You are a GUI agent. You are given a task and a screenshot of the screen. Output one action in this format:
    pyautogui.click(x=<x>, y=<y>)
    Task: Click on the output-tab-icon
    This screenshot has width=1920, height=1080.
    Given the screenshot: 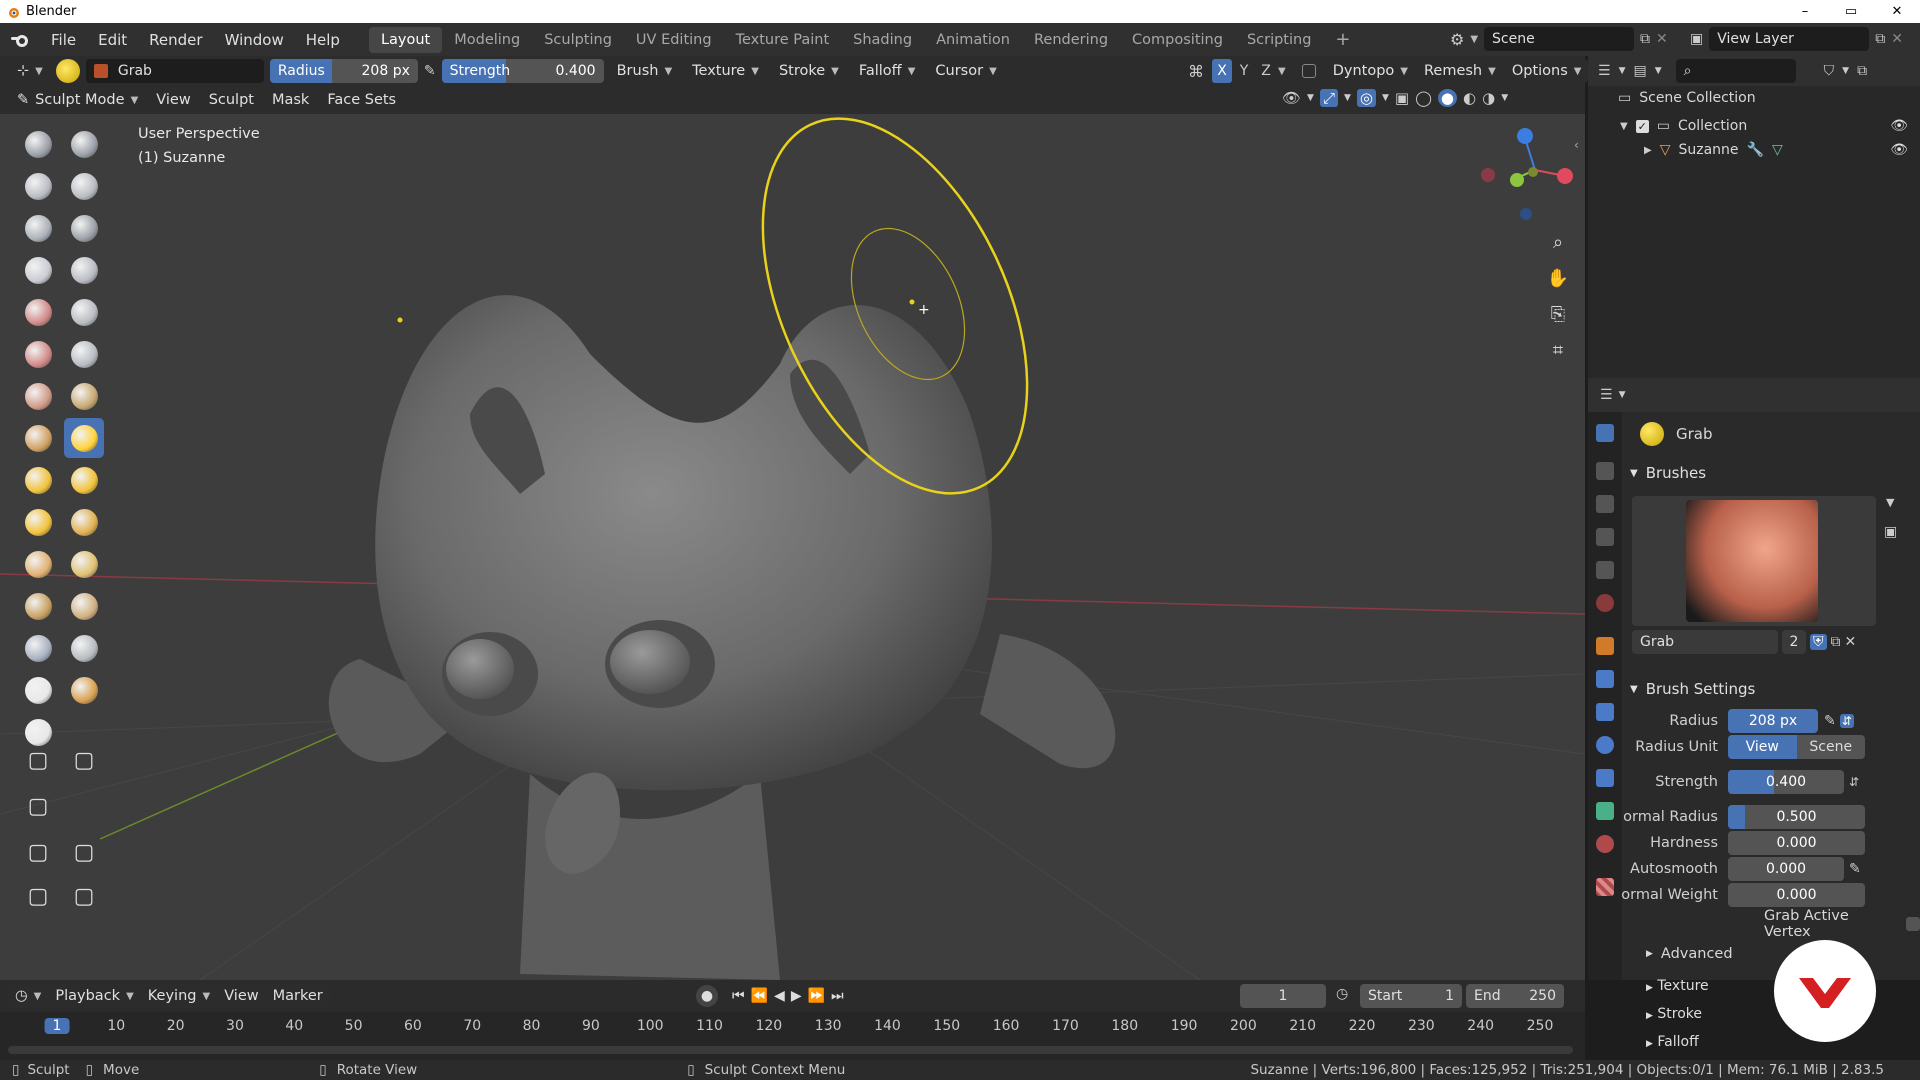 What is the action you would take?
    pyautogui.click(x=1605, y=504)
    